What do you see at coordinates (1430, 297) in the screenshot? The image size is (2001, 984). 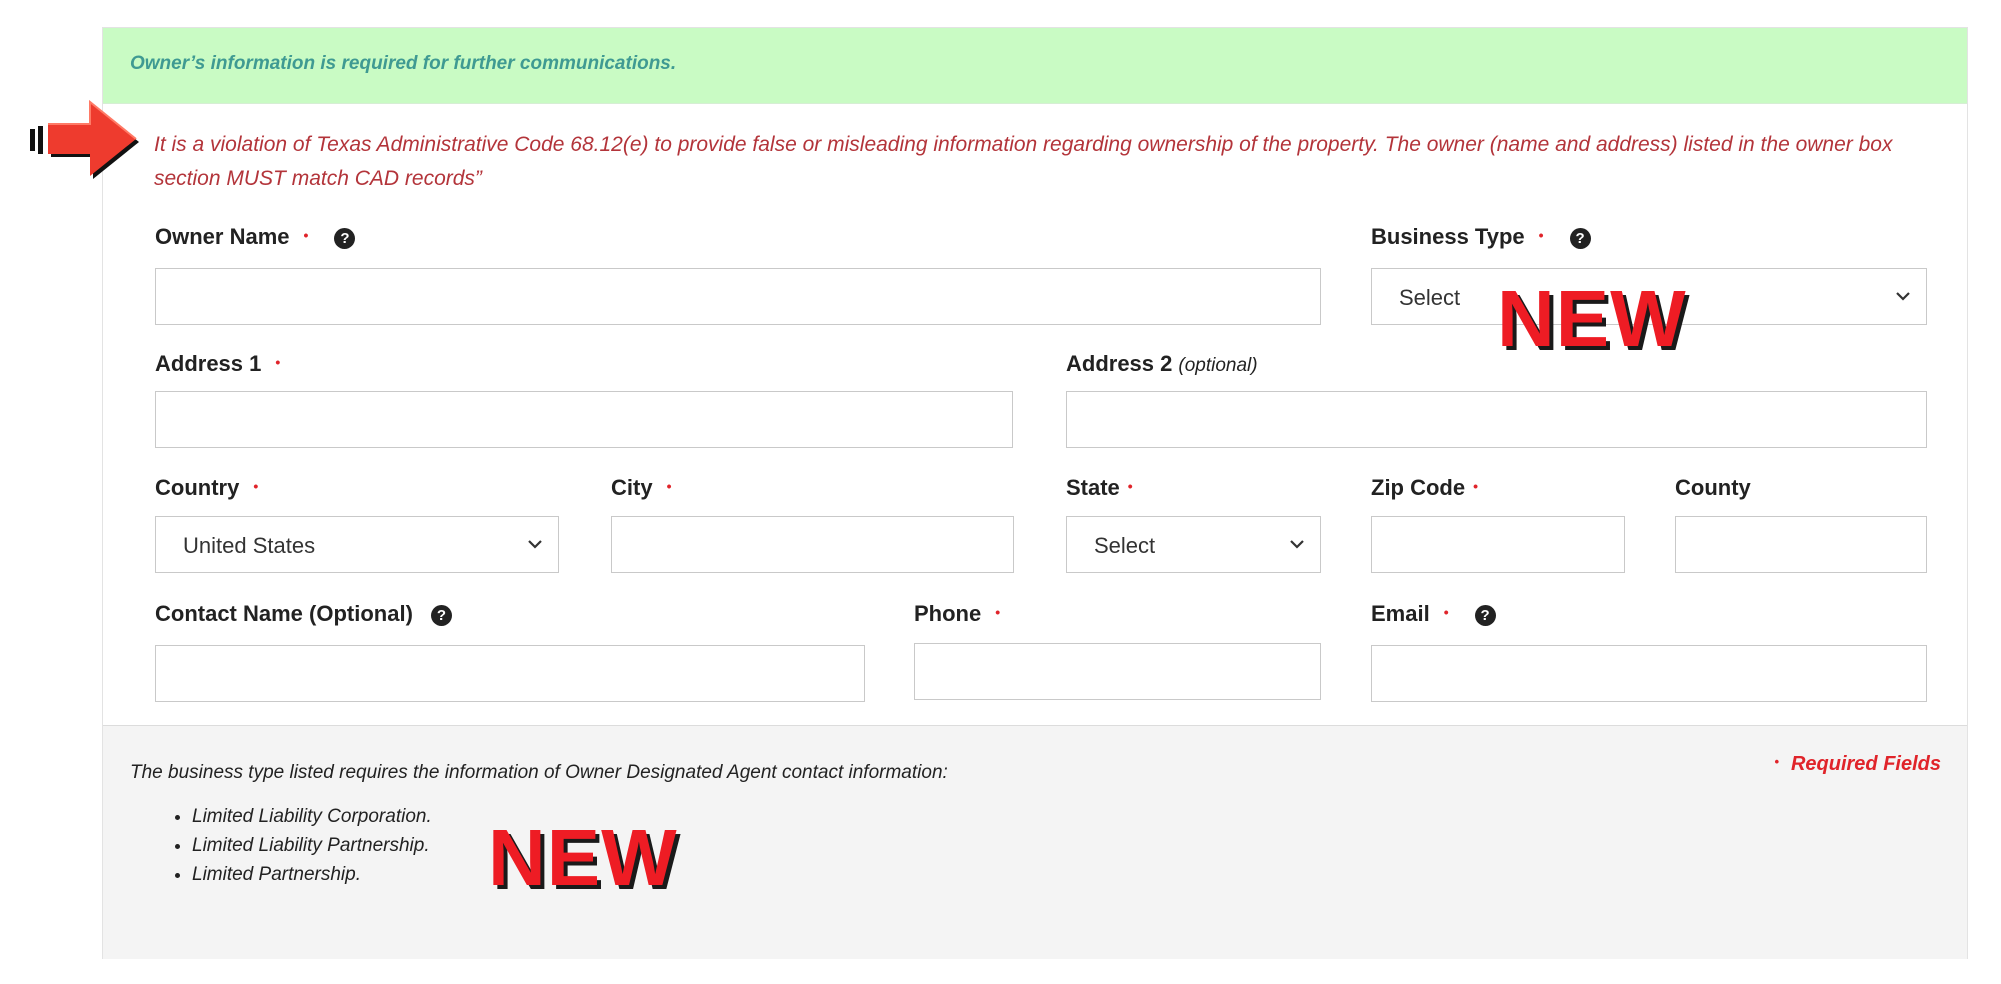 I see `business-type-value: Select` at bounding box center [1430, 297].